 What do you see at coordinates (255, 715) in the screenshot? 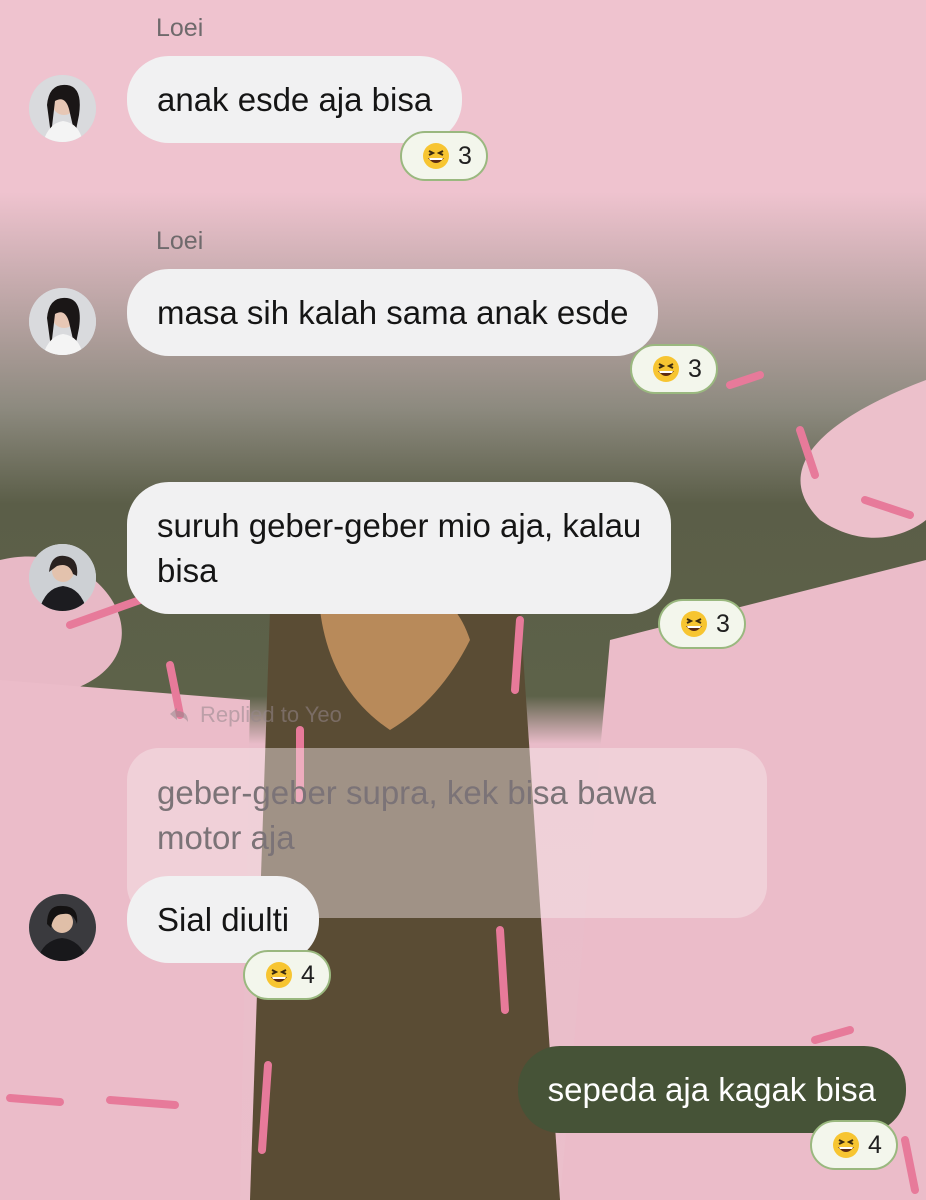
I see `reply-label: Replied to Yeo` at bounding box center [255, 715].